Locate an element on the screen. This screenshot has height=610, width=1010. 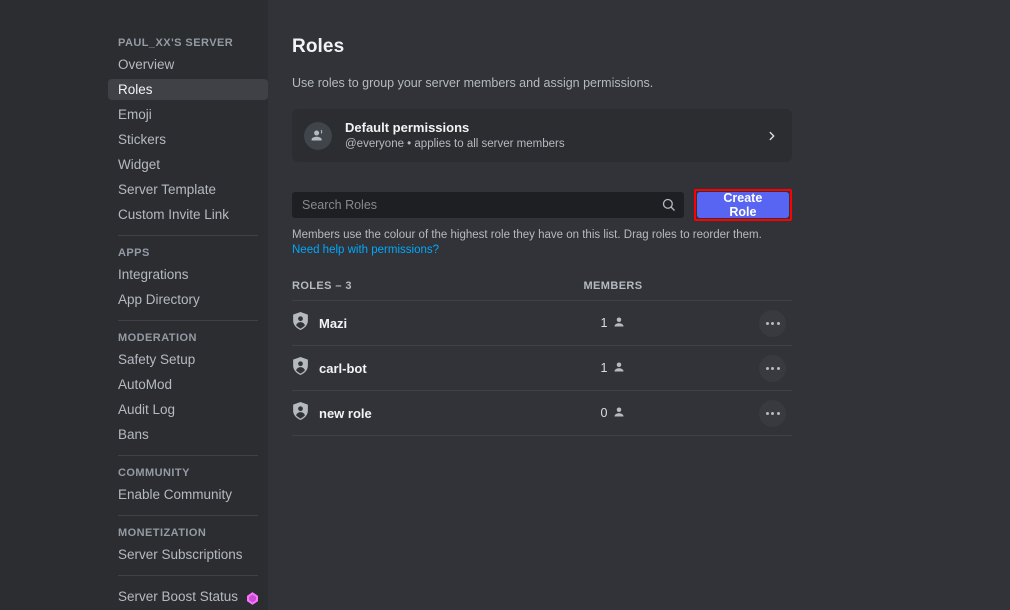
sidebar-item-integrations: Integrations is located at coordinates (188, 274).